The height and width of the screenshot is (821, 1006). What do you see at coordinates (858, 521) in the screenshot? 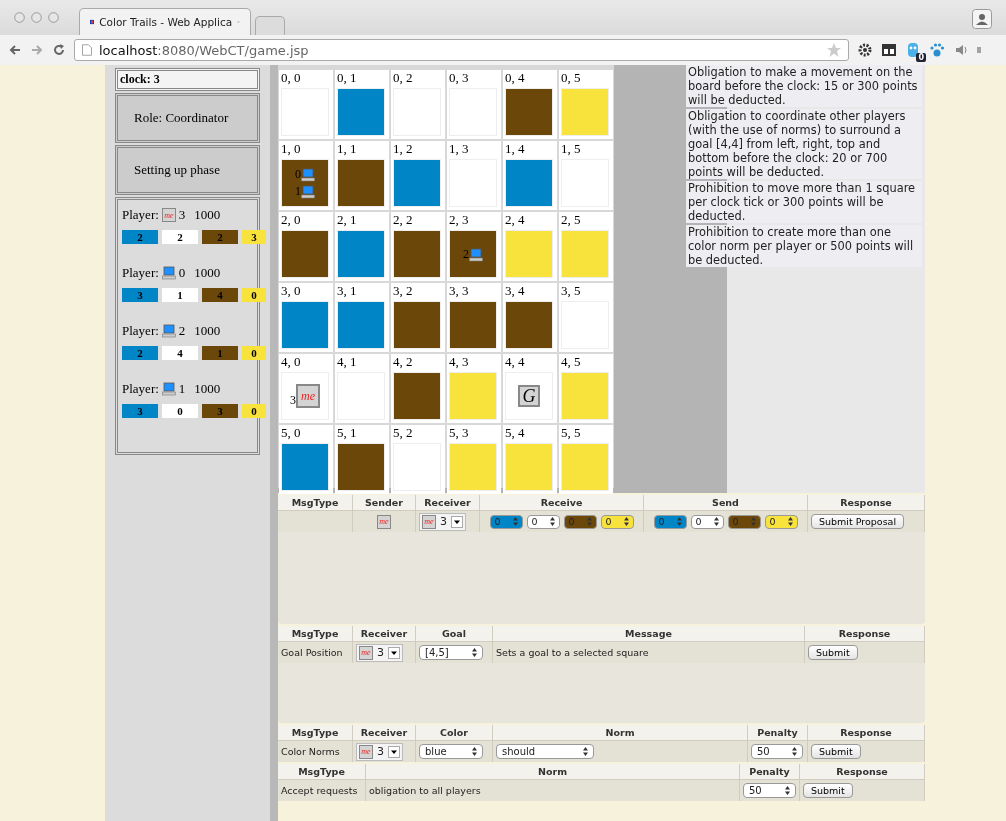
I see `submit-button: Submit Proposal` at bounding box center [858, 521].